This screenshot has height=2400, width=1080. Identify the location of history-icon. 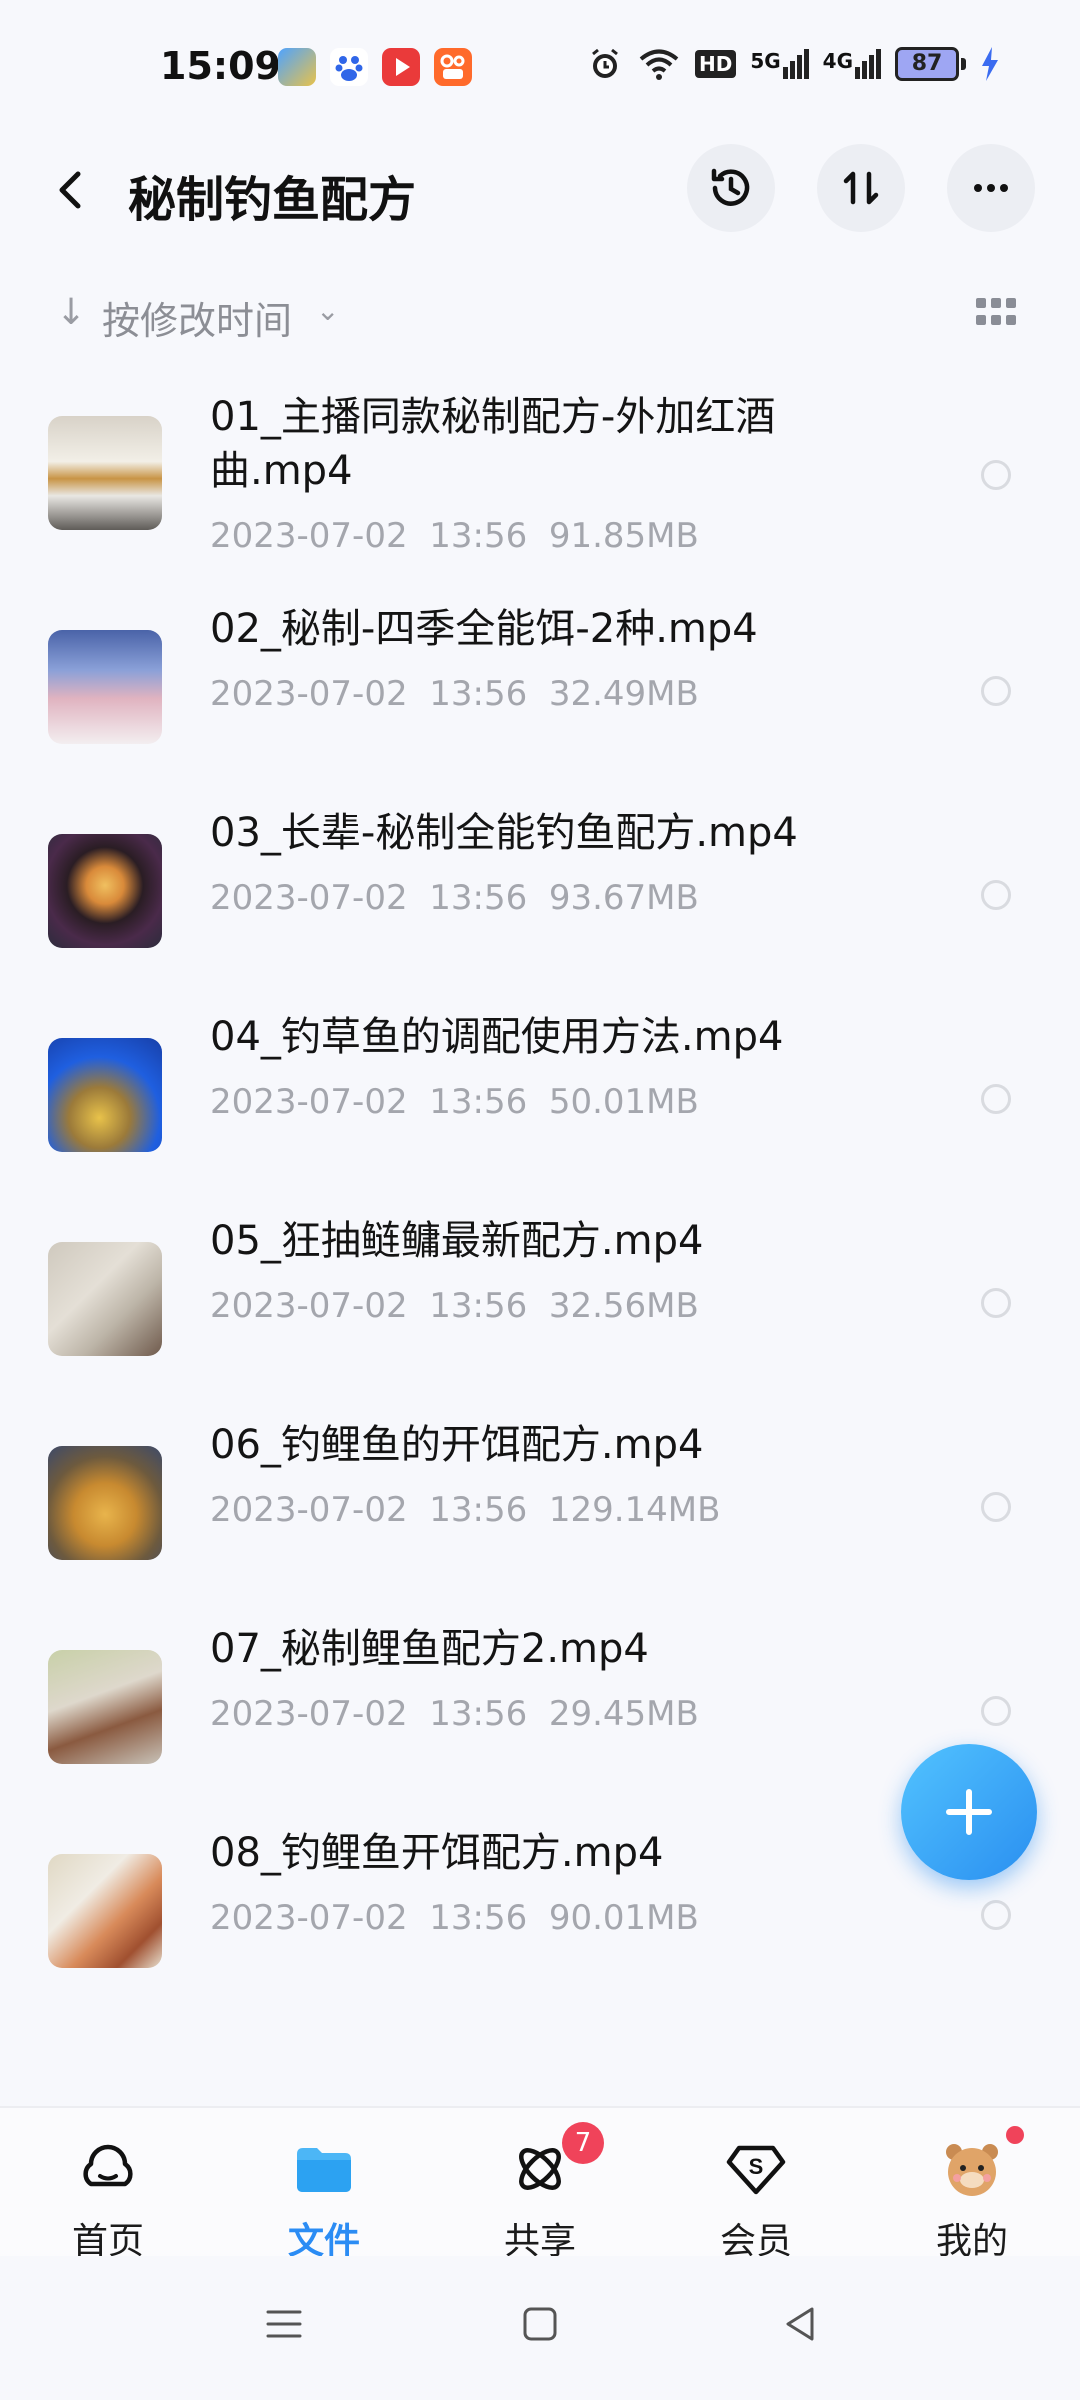
(730, 187).